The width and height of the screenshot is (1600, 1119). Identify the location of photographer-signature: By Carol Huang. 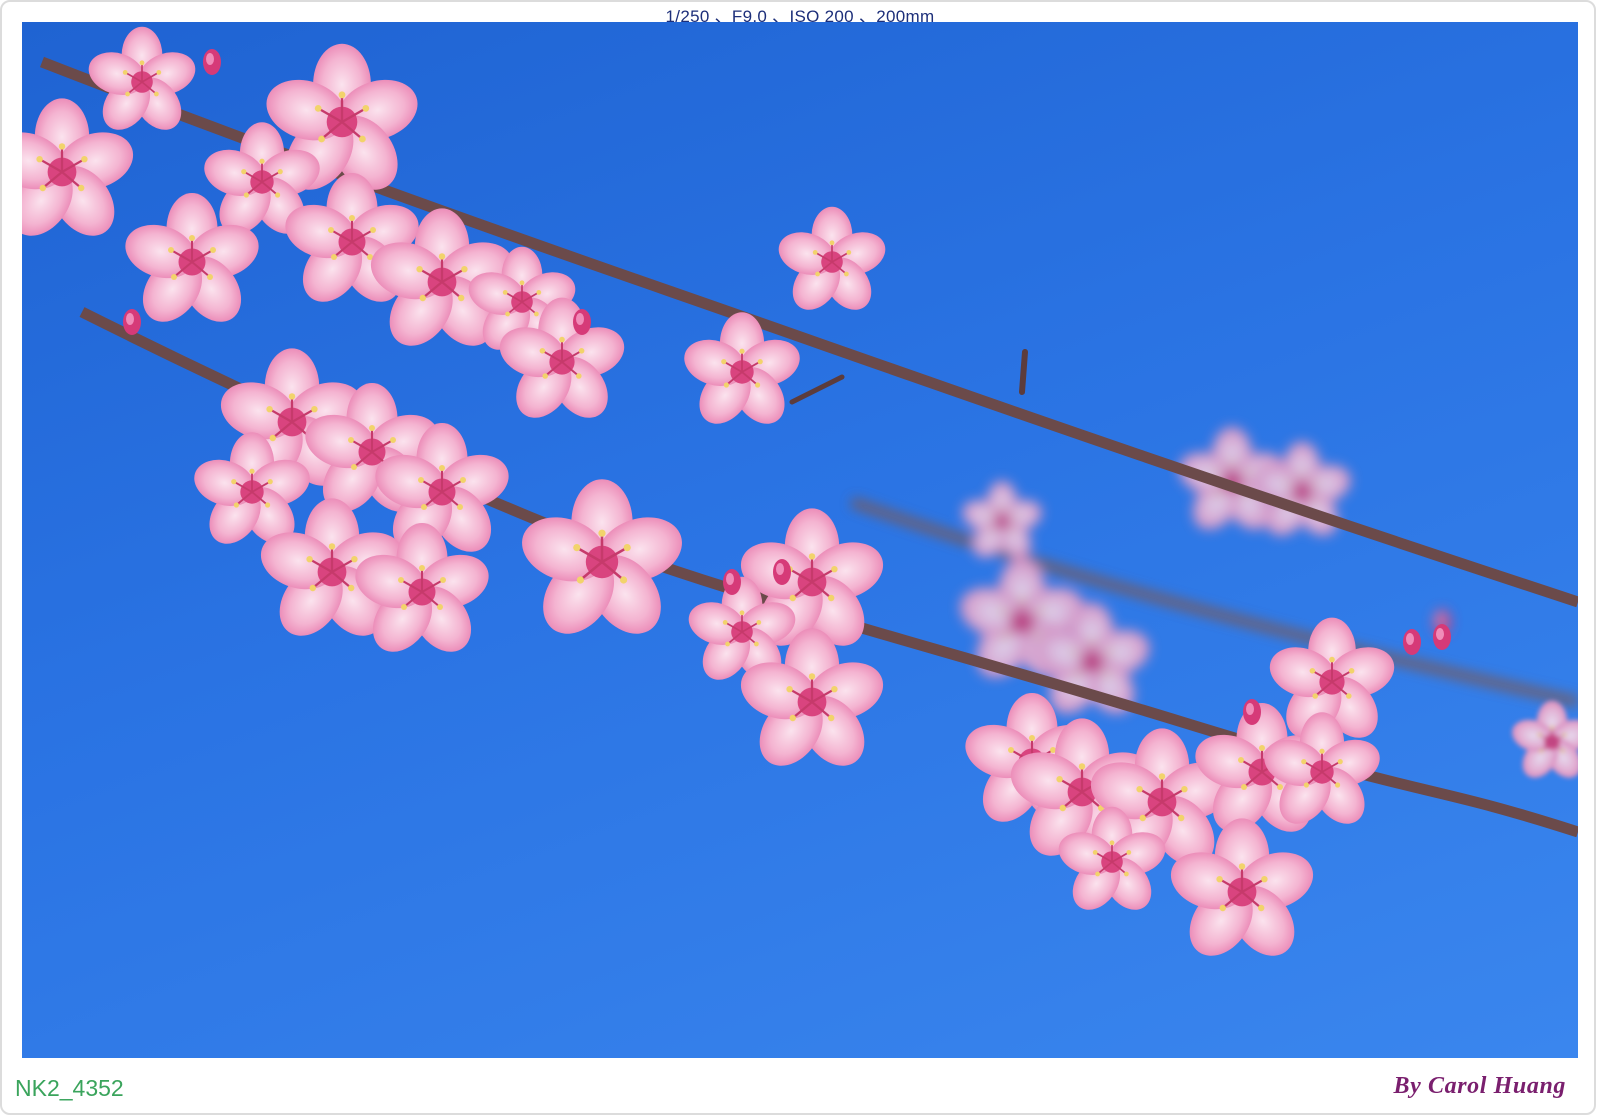
(1479, 1086).